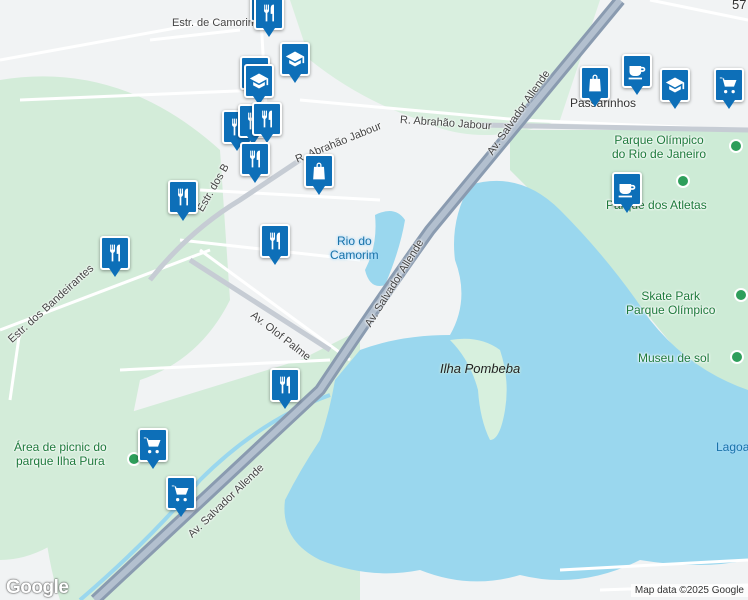  I want to click on label-ilha-pombeba: Ilha Pombeba, so click(480, 368).